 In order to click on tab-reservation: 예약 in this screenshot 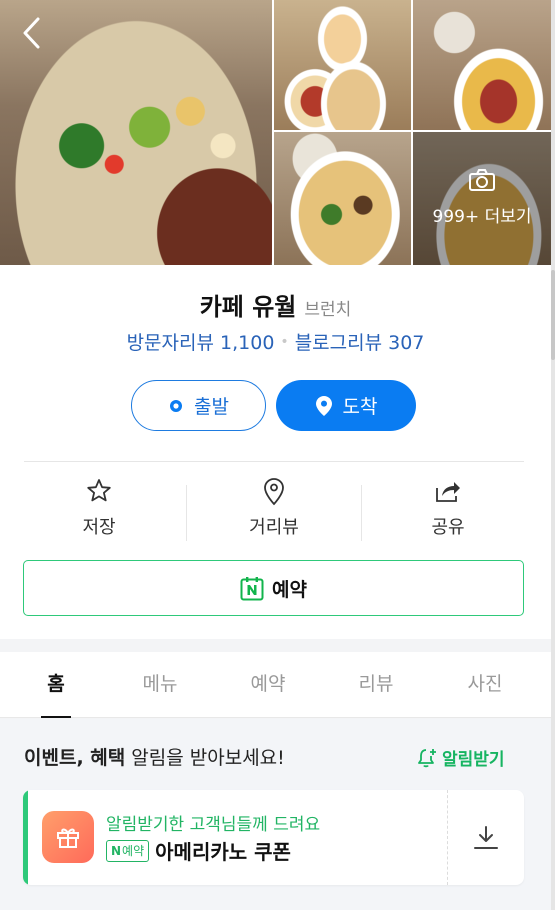, I will do `click(268, 685)`.